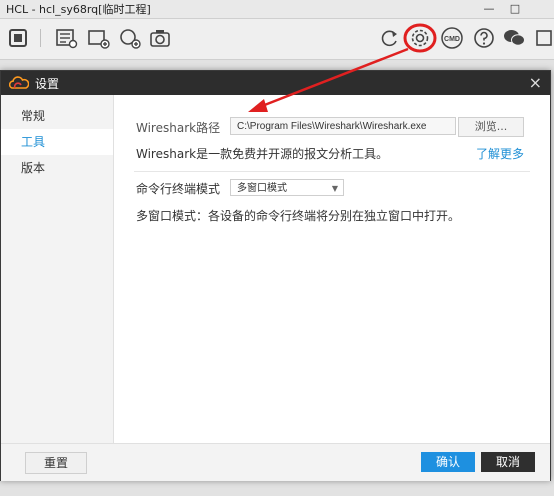  I want to click on learn-more-link: 了解更多, so click(500, 153).